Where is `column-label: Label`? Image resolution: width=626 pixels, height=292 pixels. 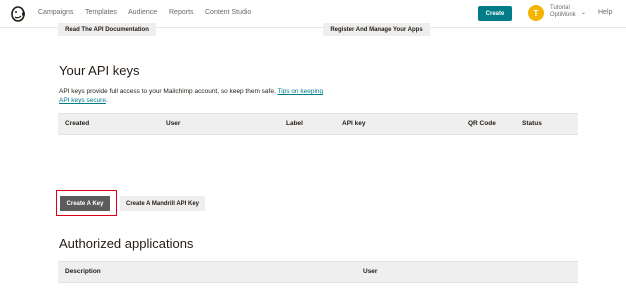
column-label: Label is located at coordinates (294, 123).